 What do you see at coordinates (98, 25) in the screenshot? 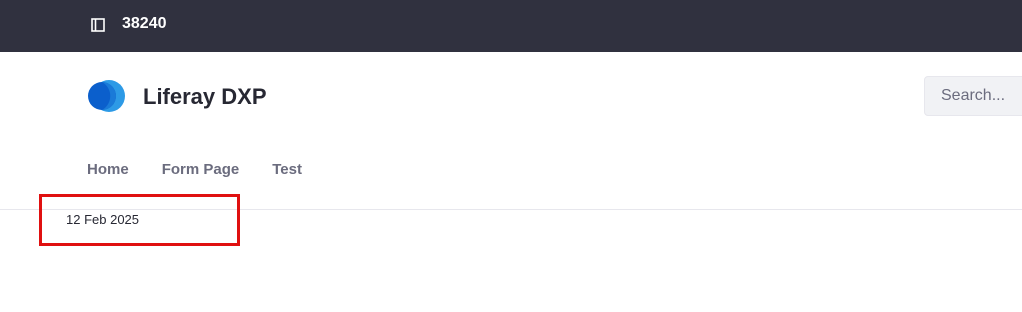
I see `sidebar-panel-icon` at bounding box center [98, 25].